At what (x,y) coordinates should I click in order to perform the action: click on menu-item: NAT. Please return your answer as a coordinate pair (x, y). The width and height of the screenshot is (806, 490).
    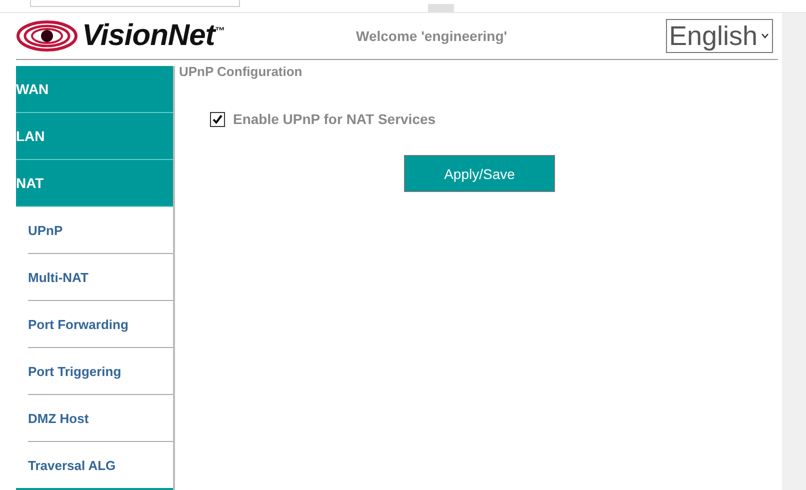
    Looking at the image, I should click on (94, 183).